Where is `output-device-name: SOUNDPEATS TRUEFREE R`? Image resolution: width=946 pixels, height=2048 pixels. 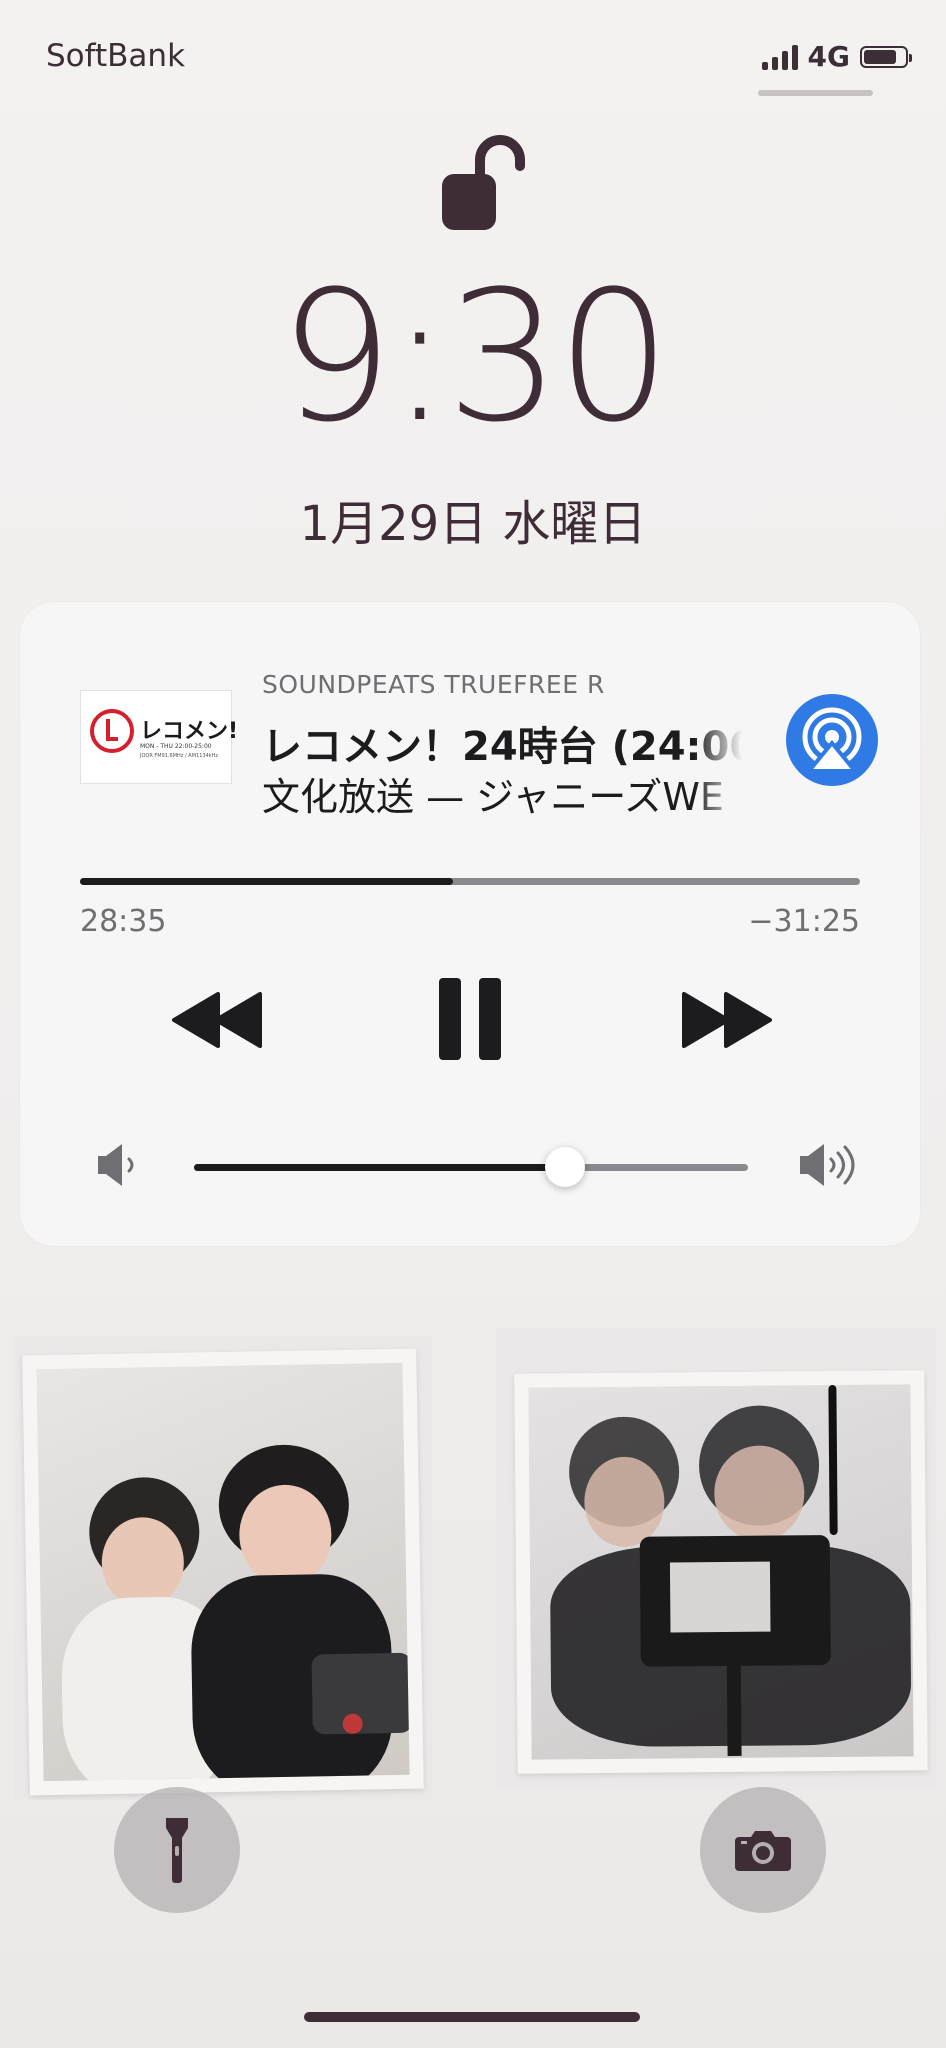 output-device-name: SOUNDPEATS TRUEFREE R is located at coordinates (433, 684).